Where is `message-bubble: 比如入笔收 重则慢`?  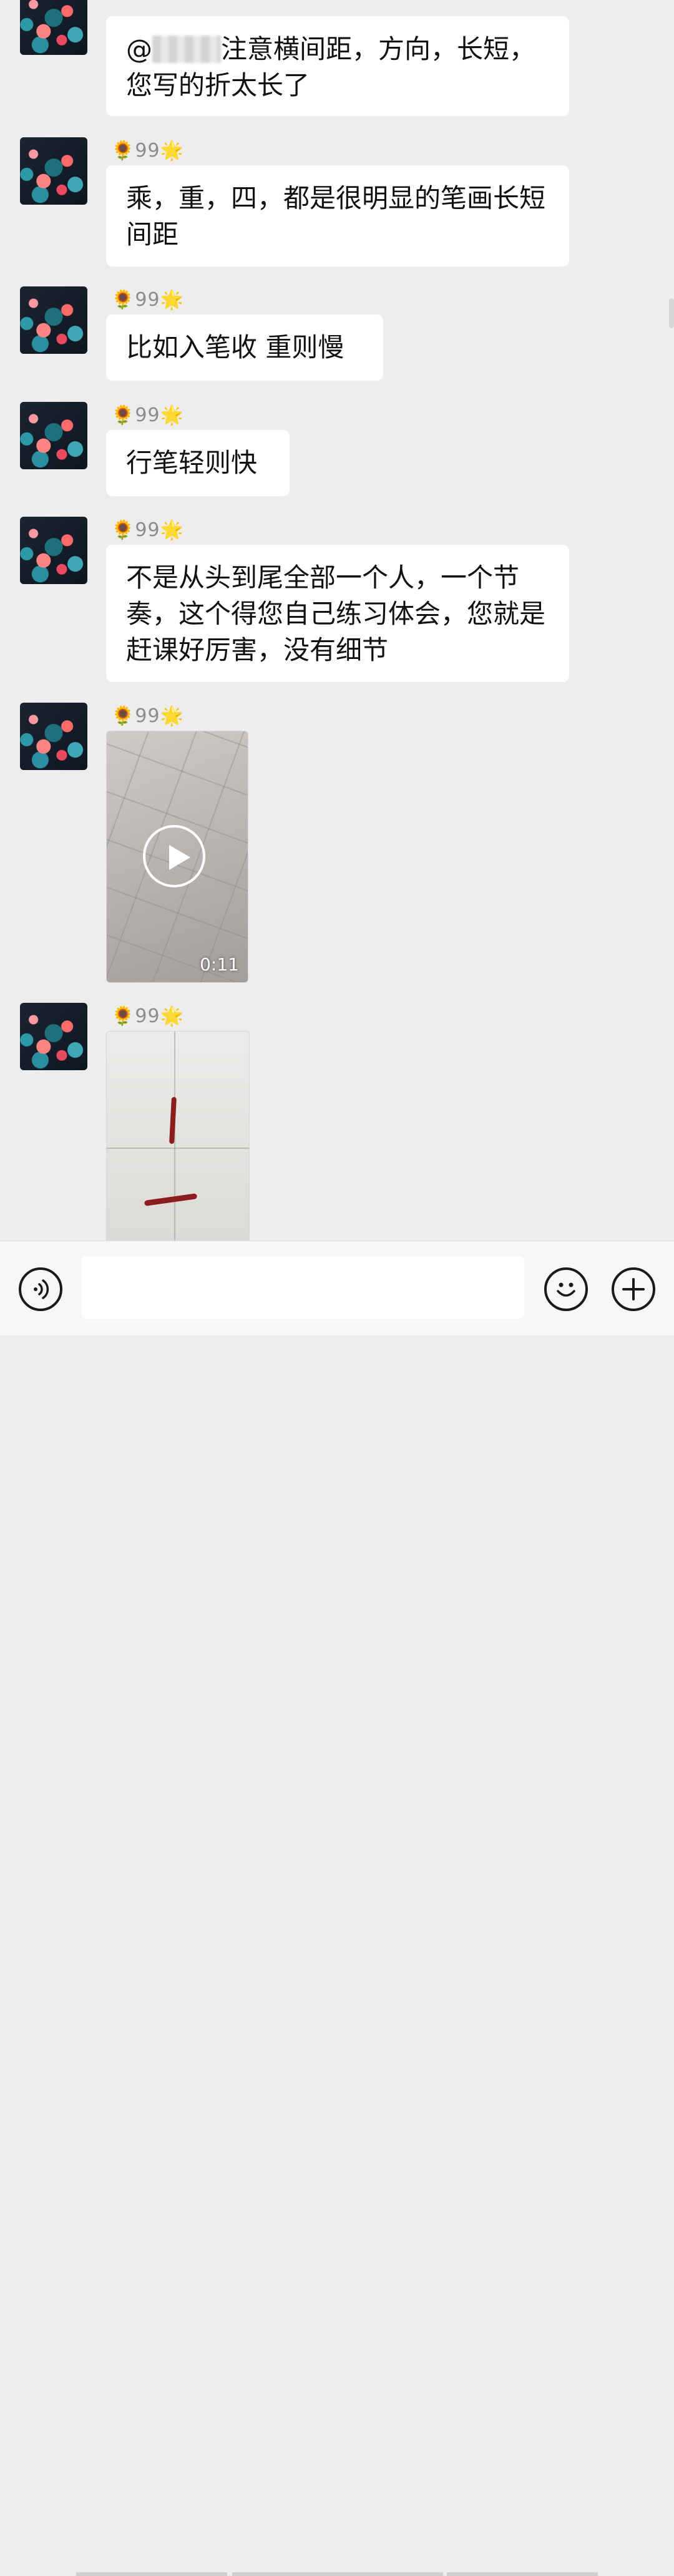
message-bubble: 比如入笔收 重则慢 is located at coordinates (244, 348).